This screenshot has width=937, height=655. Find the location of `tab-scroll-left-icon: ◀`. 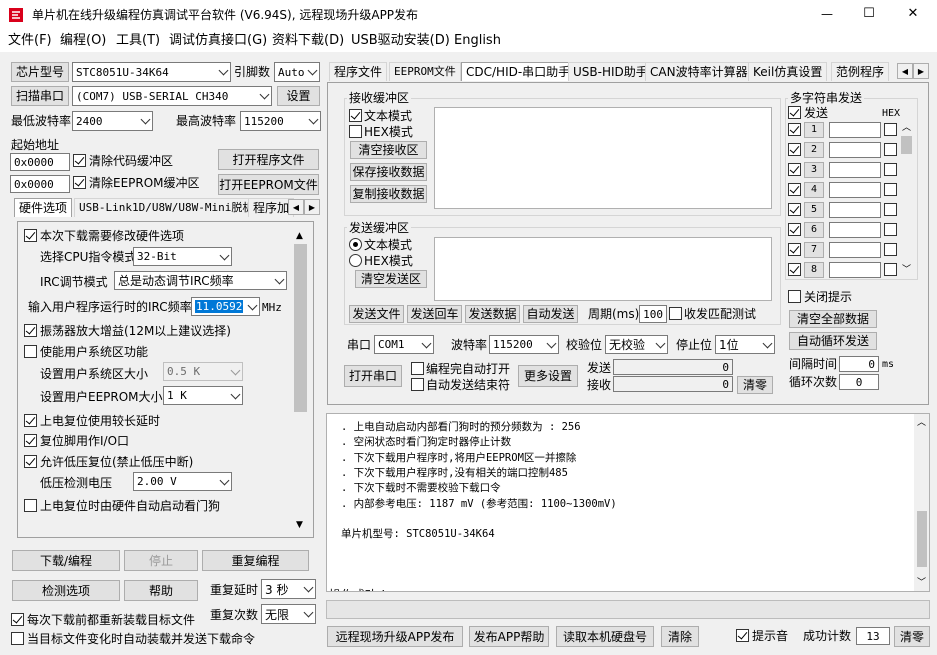

tab-scroll-left-icon: ◀ is located at coordinates (905, 71).